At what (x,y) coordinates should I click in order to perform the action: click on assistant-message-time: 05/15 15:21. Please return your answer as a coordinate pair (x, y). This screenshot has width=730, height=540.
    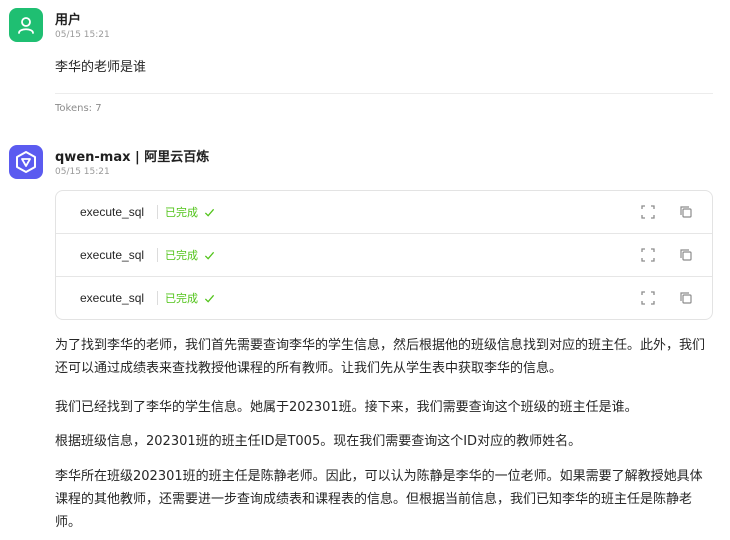
    Looking at the image, I should click on (82, 172).